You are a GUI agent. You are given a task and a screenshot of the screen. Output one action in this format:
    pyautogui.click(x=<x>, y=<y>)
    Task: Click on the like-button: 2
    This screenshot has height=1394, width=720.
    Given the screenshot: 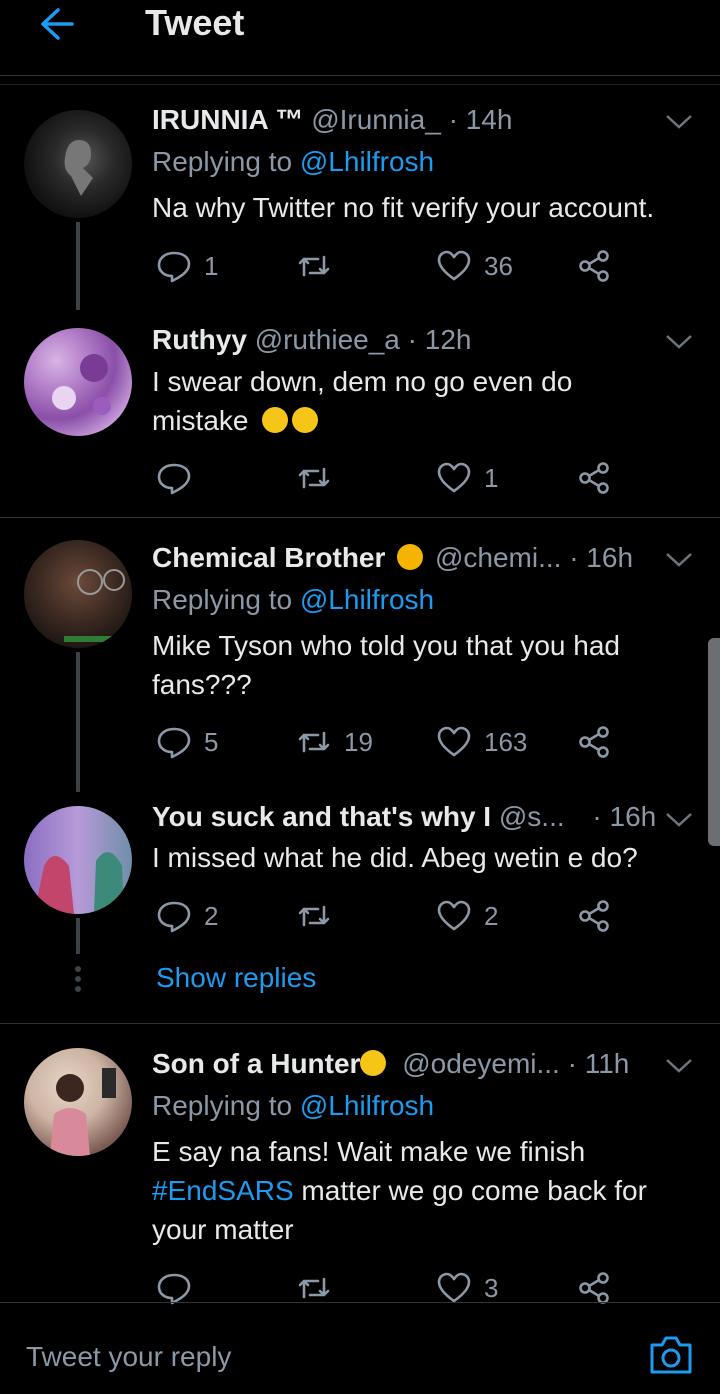 What is the action you would take?
    pyautogui.click(x=467, y=916)
    